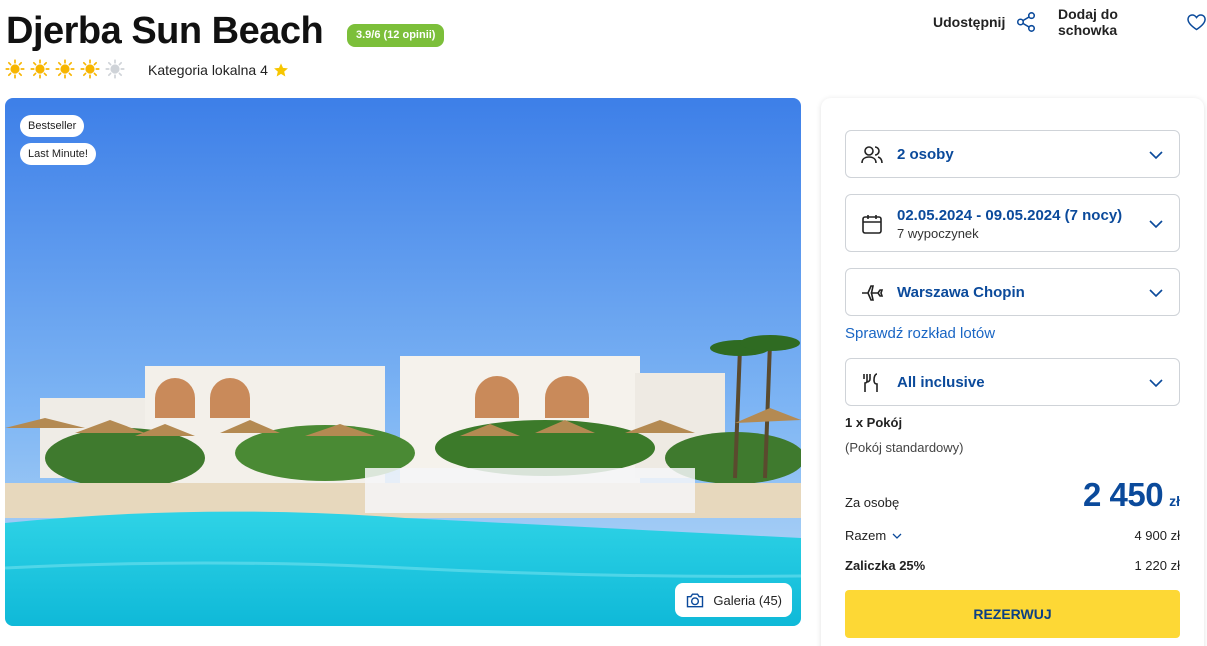  What do you see at coordinates (873, 293) in the screenshot?
I see `plane-icon` at bounding box center [873, 293].